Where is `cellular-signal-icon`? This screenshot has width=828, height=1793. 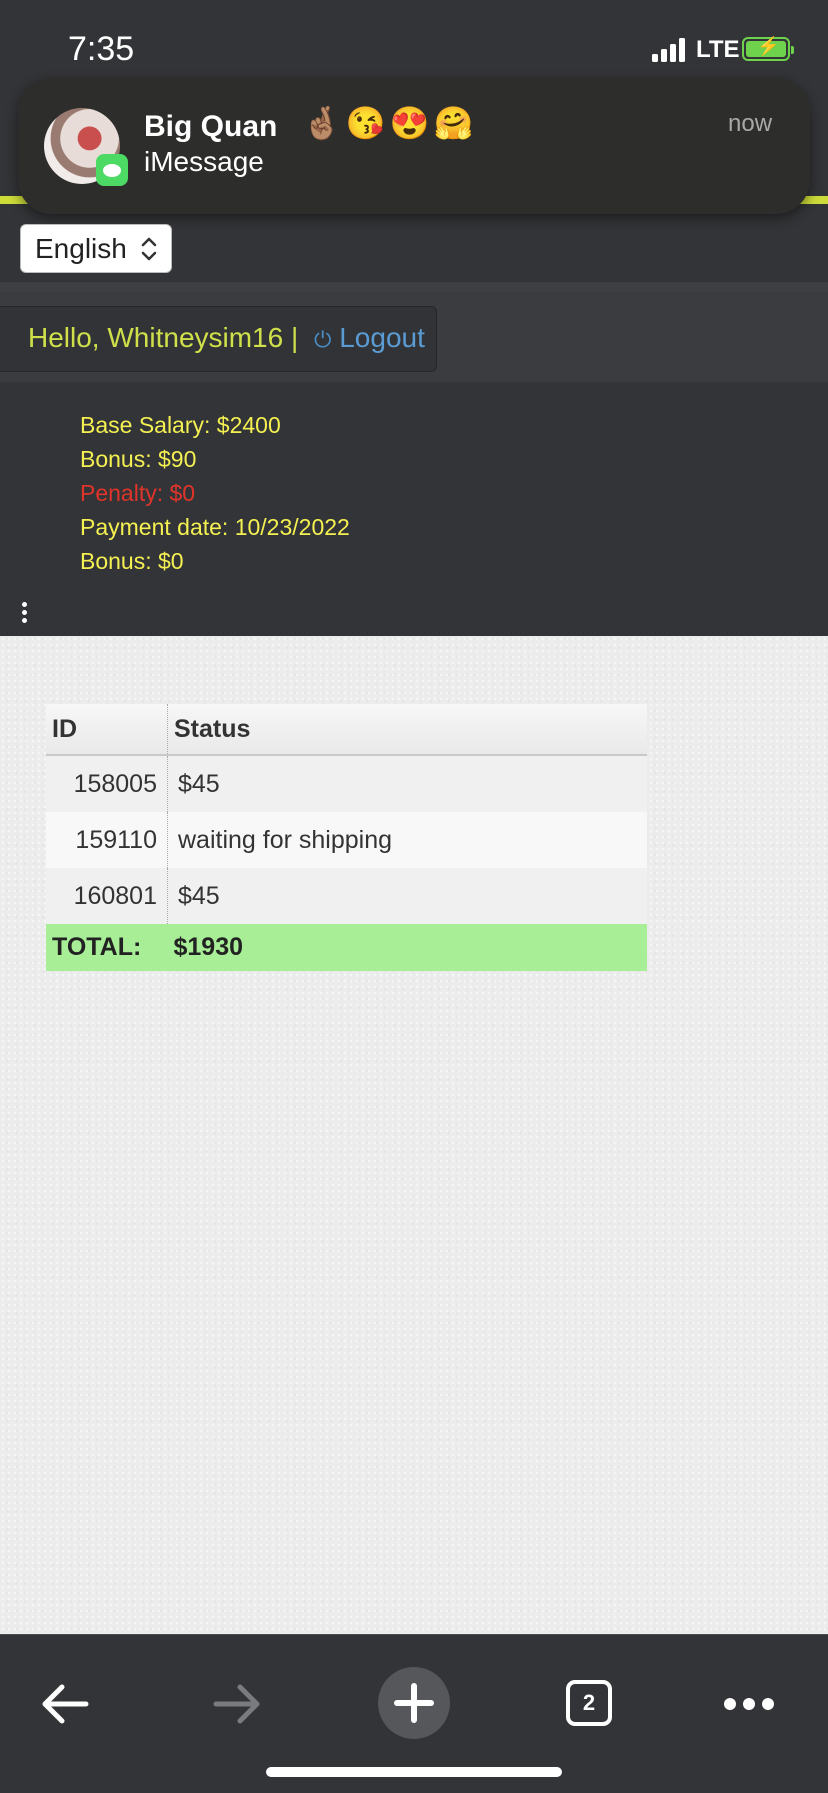 cellular-signal-icon is located at coordinates (669, 50).